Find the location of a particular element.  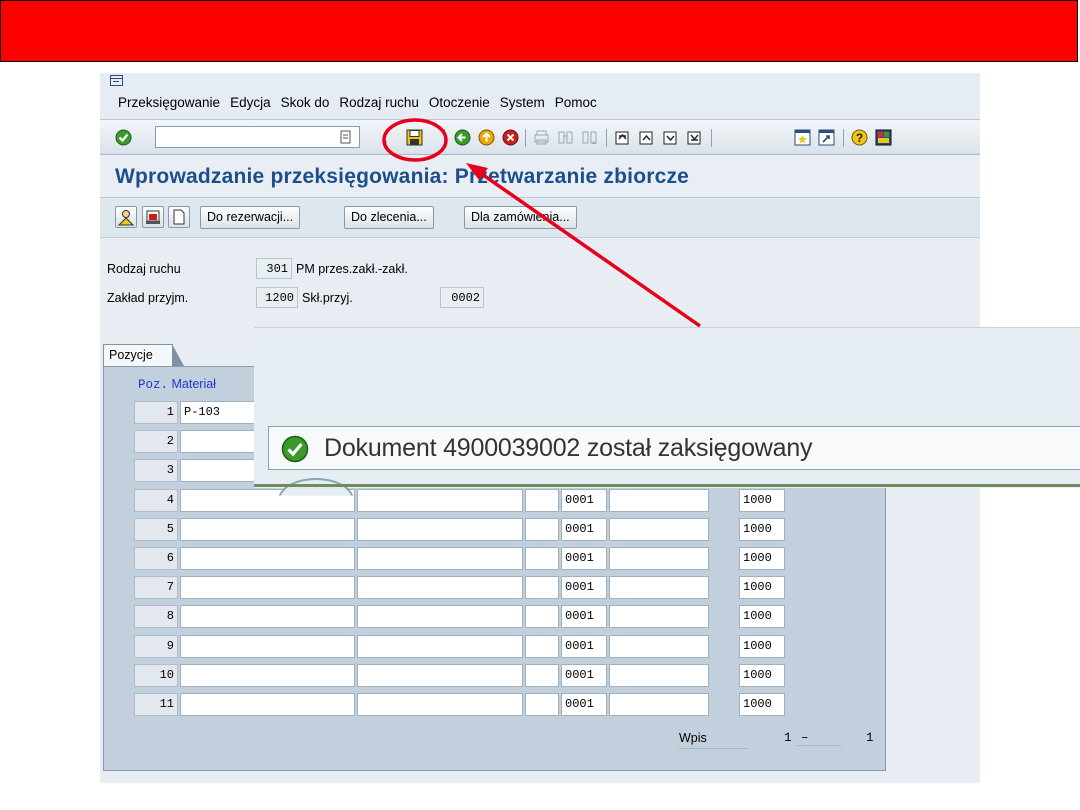

standard-toolbar: ? is located at coordinates (540, 137).